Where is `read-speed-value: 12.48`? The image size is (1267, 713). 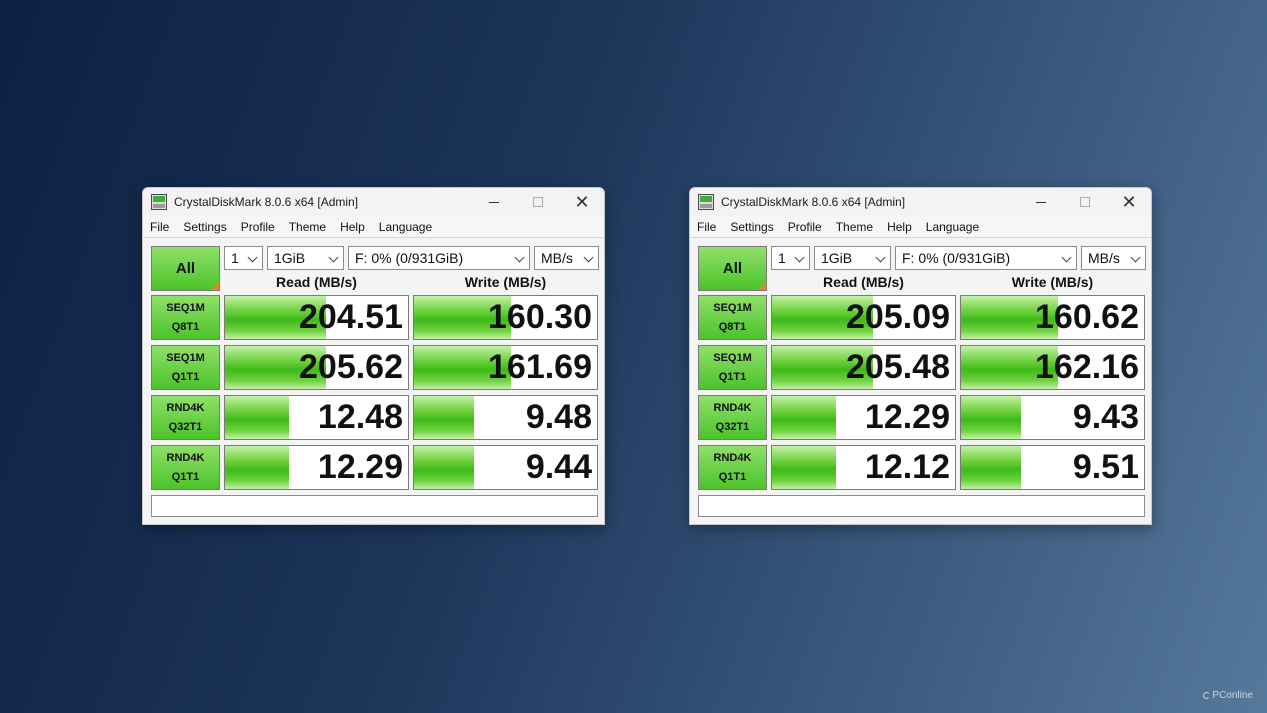
read-speed-value: 12.48 is located at coordinates (360, 417).